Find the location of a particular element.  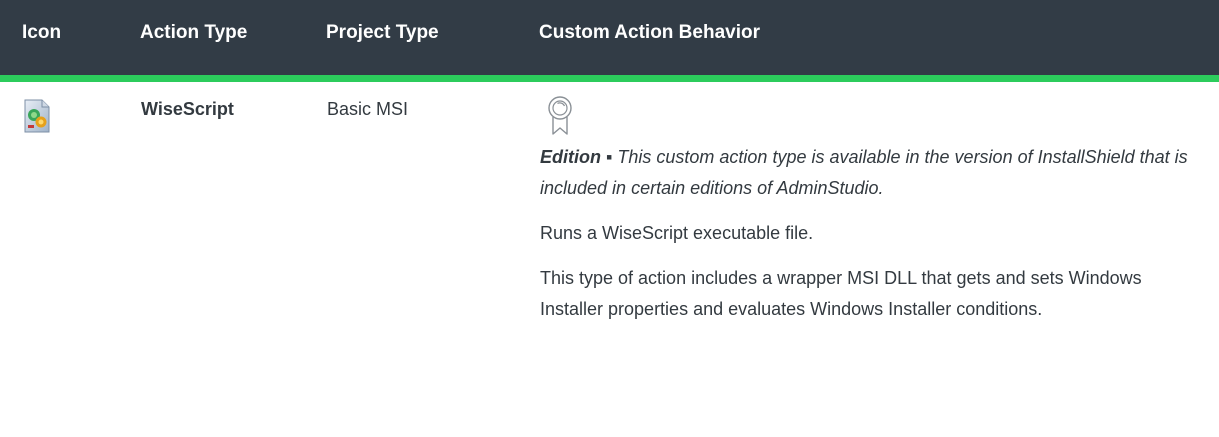

edition-ribbon-icon is located at coordinates (560, 115).